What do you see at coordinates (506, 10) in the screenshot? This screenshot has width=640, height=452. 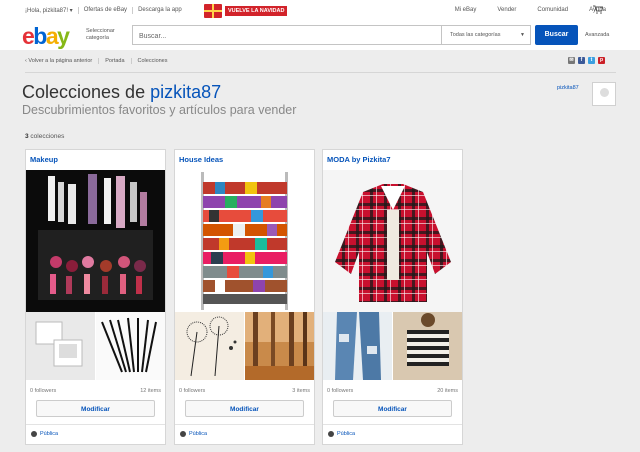 I see `sell-link: Vender` at bounding box center [506, 10].